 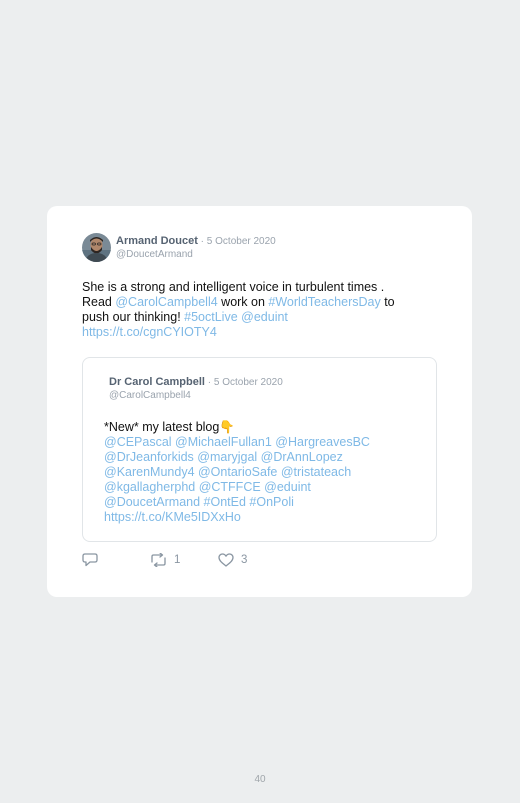 I want to click on quoted-mentions-line: @KarenMundy4 @OntarioSafe @tristateach, so click(x=254, y=472).